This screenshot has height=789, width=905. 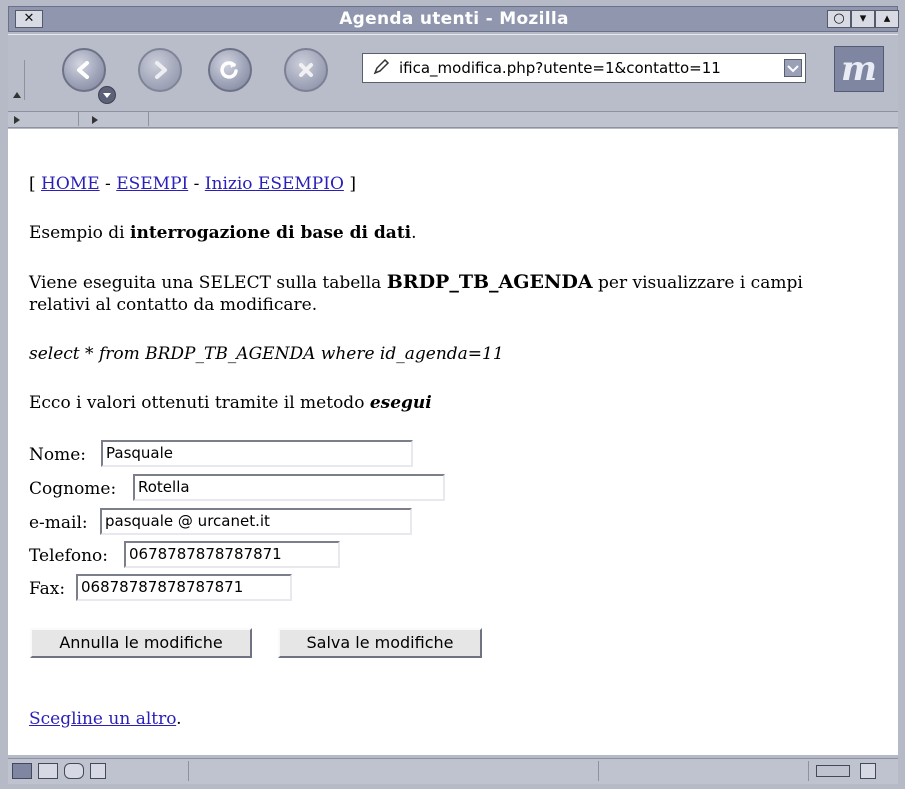 I want to click on forward-button, so click(x=160, y=70).